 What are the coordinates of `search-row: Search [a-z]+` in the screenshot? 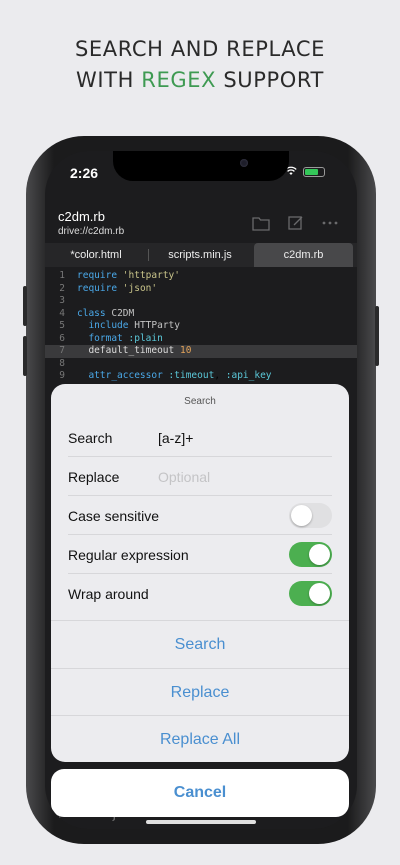 It's located at (200, 437).